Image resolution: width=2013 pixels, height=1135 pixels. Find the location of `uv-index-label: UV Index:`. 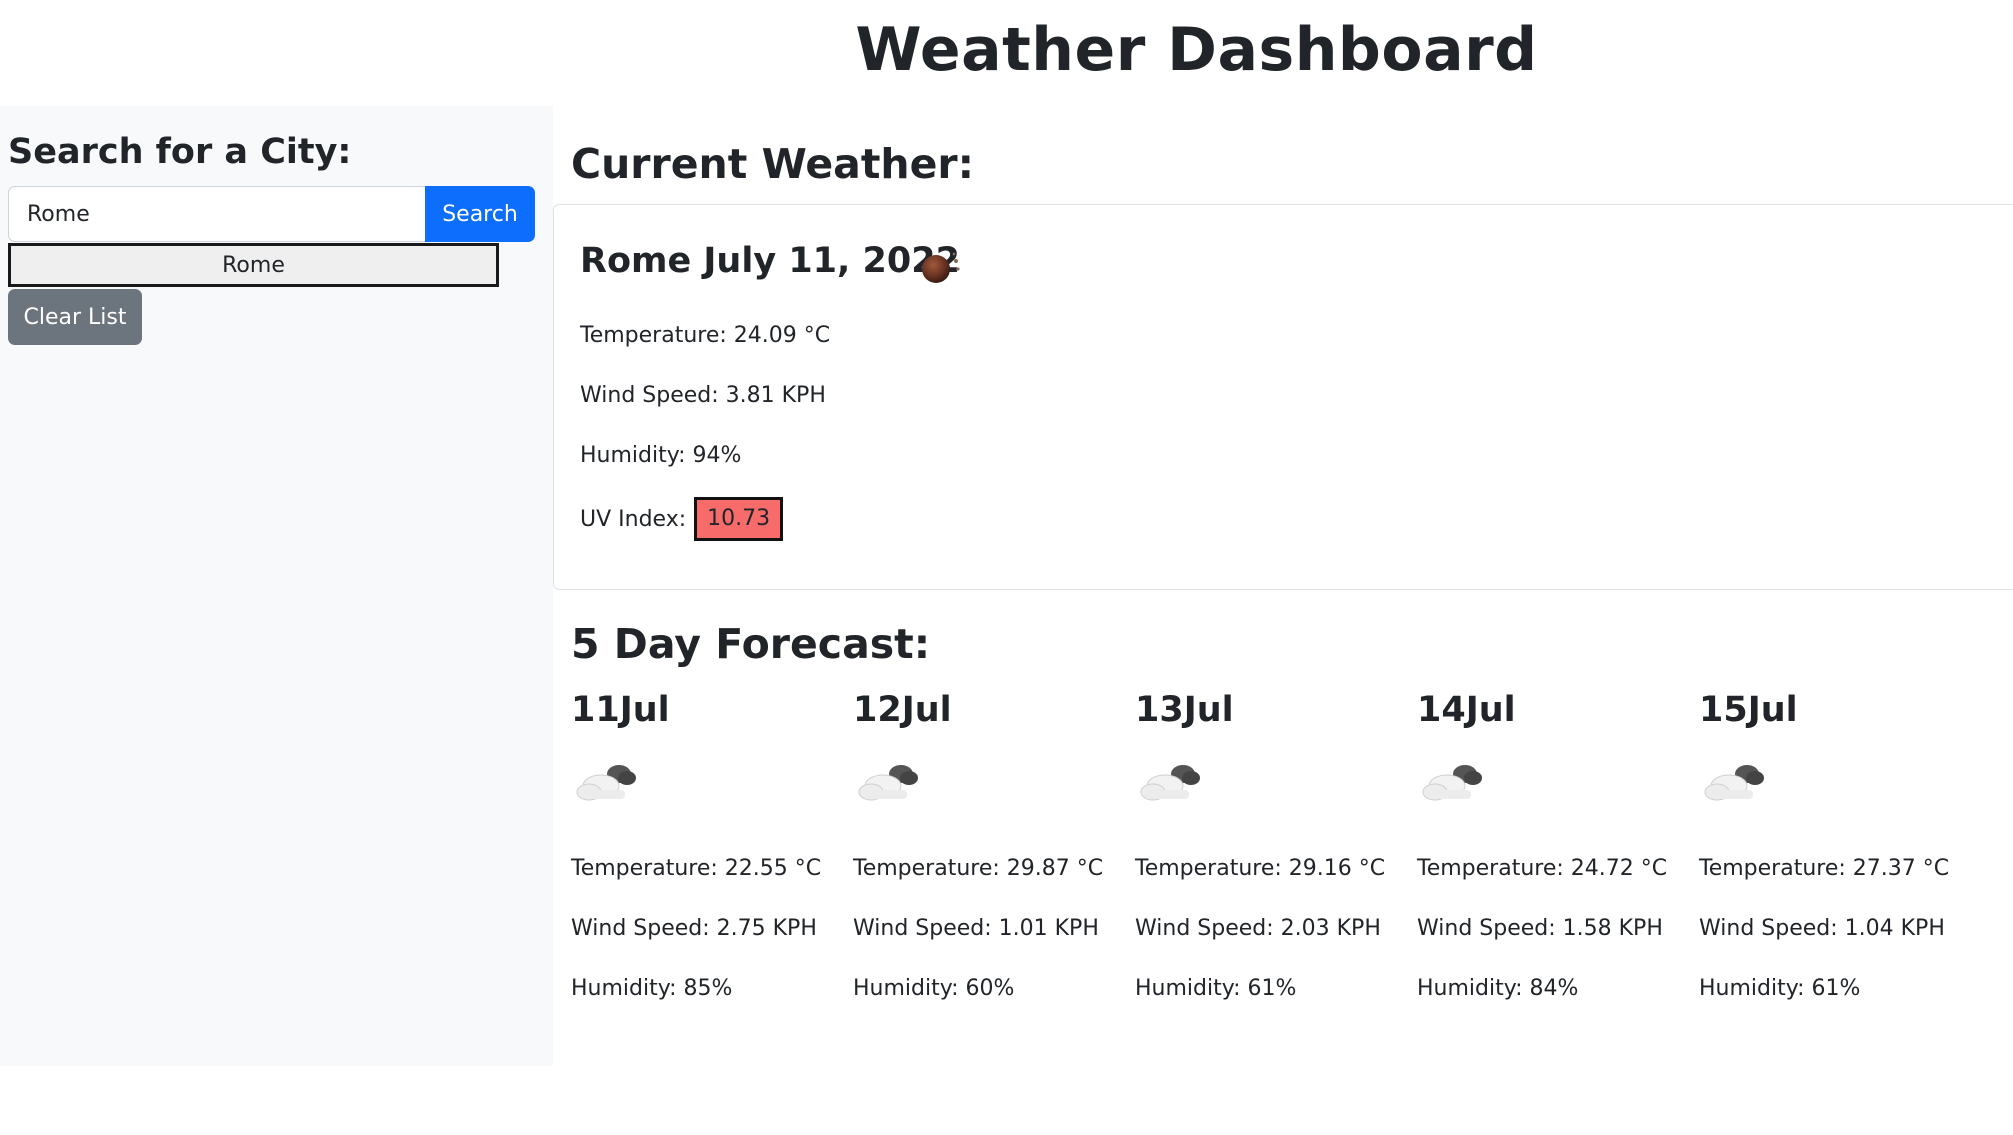

uv-index-label: UV Index: is located at coordinates (633, 519).